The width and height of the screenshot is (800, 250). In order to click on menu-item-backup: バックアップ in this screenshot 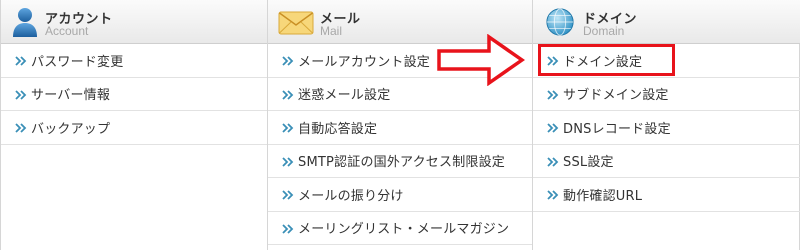, I will do `click(134, 128)`.